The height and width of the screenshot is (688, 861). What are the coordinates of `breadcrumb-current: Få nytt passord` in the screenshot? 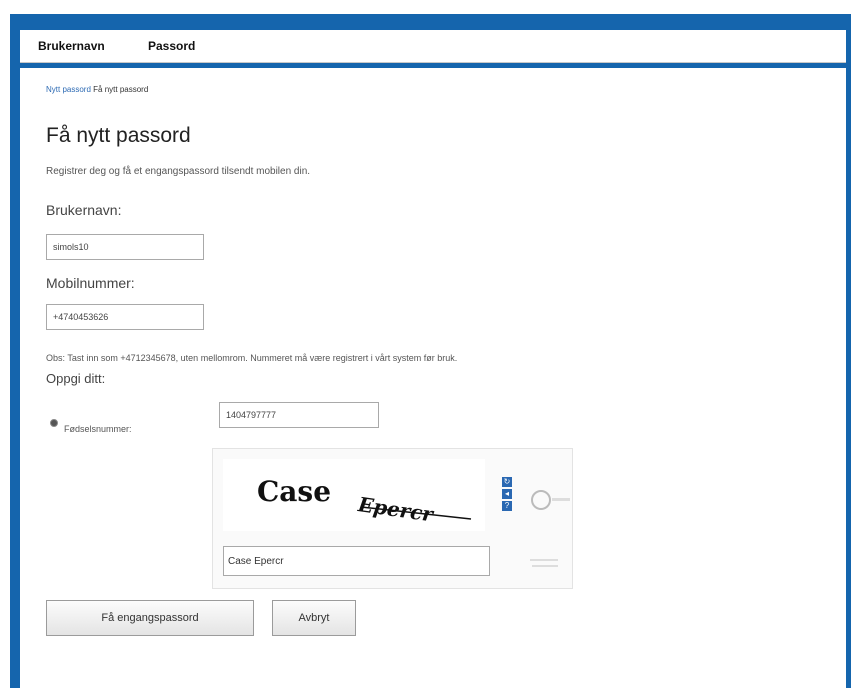 It's located at (121, 89).